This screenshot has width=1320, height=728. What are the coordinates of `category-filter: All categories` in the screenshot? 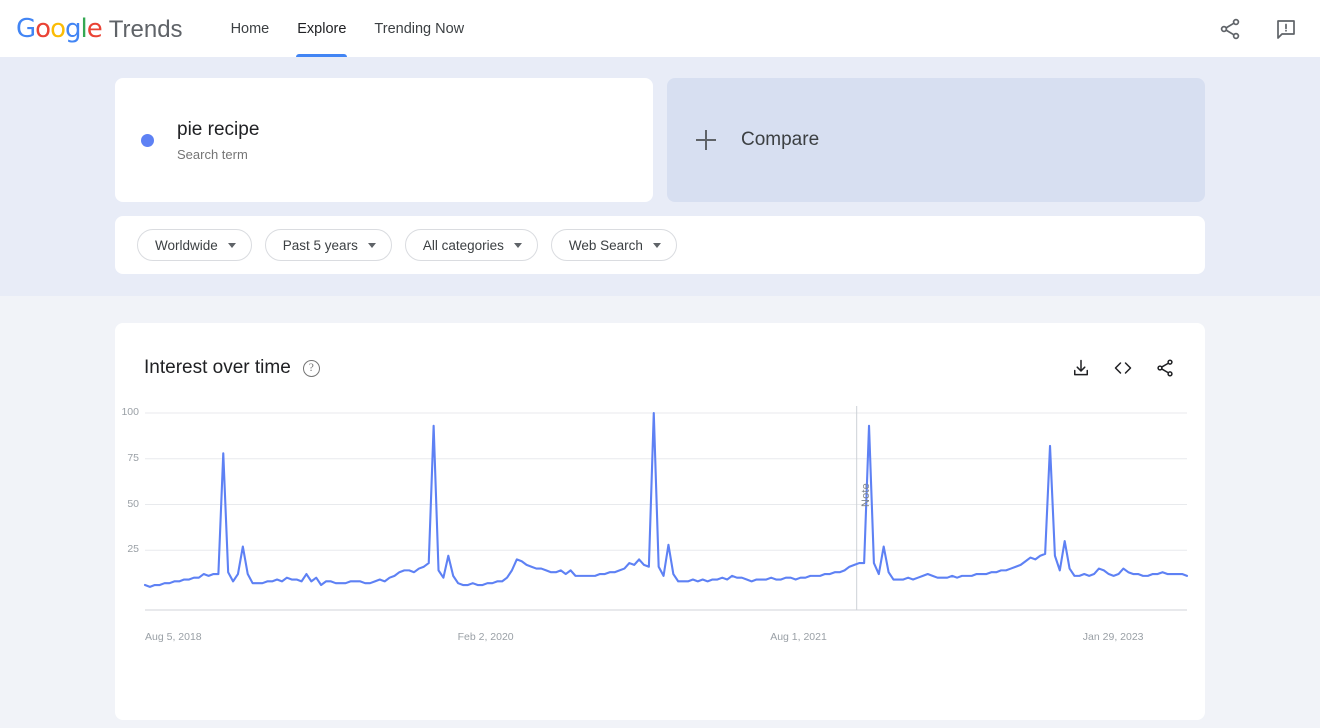 It's located at (471, 245).